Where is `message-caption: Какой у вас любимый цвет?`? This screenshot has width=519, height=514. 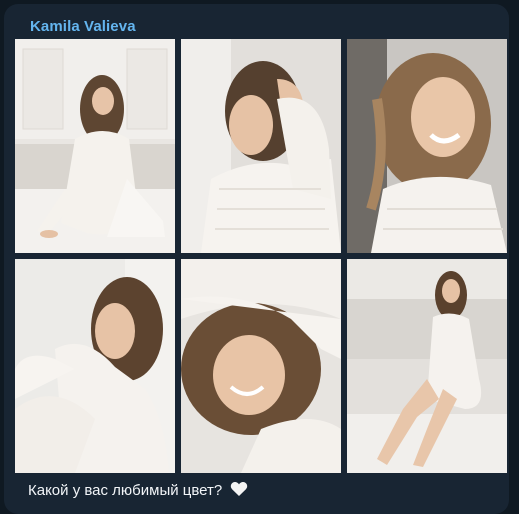 message-caption: Какой у вас любимый цвет? is located at coordinates (138, 490).